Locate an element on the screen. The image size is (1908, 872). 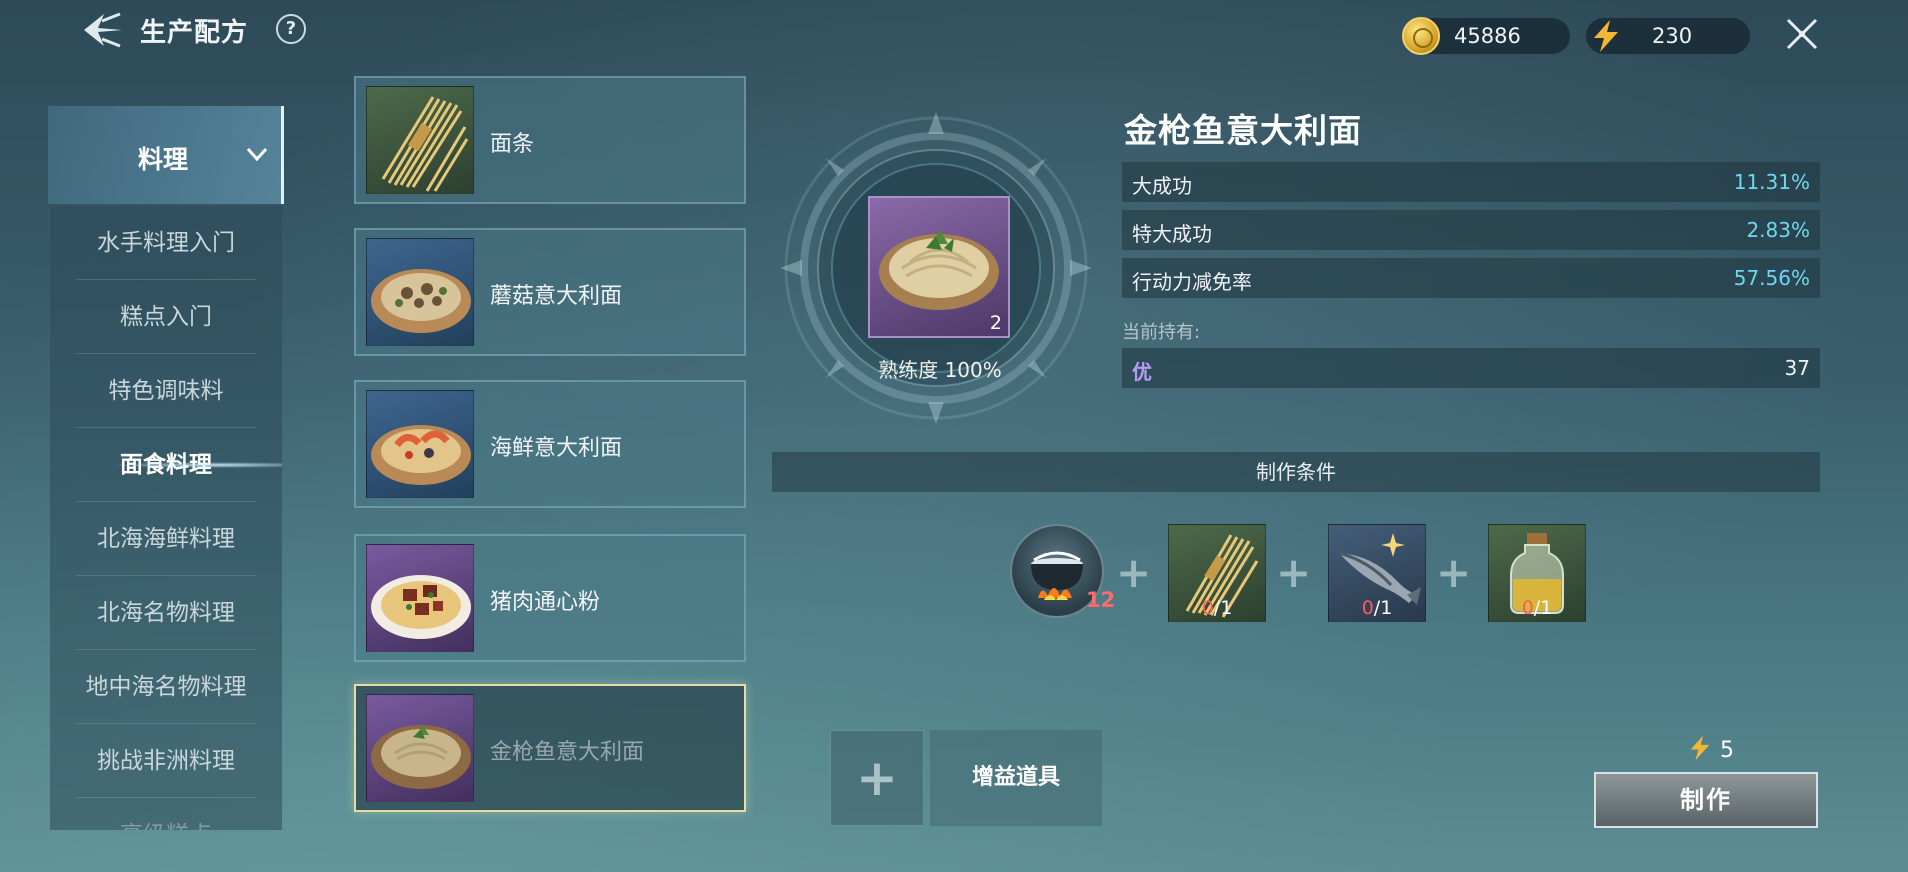
energy-cost: 5 is located at coordinates (1710, 748).